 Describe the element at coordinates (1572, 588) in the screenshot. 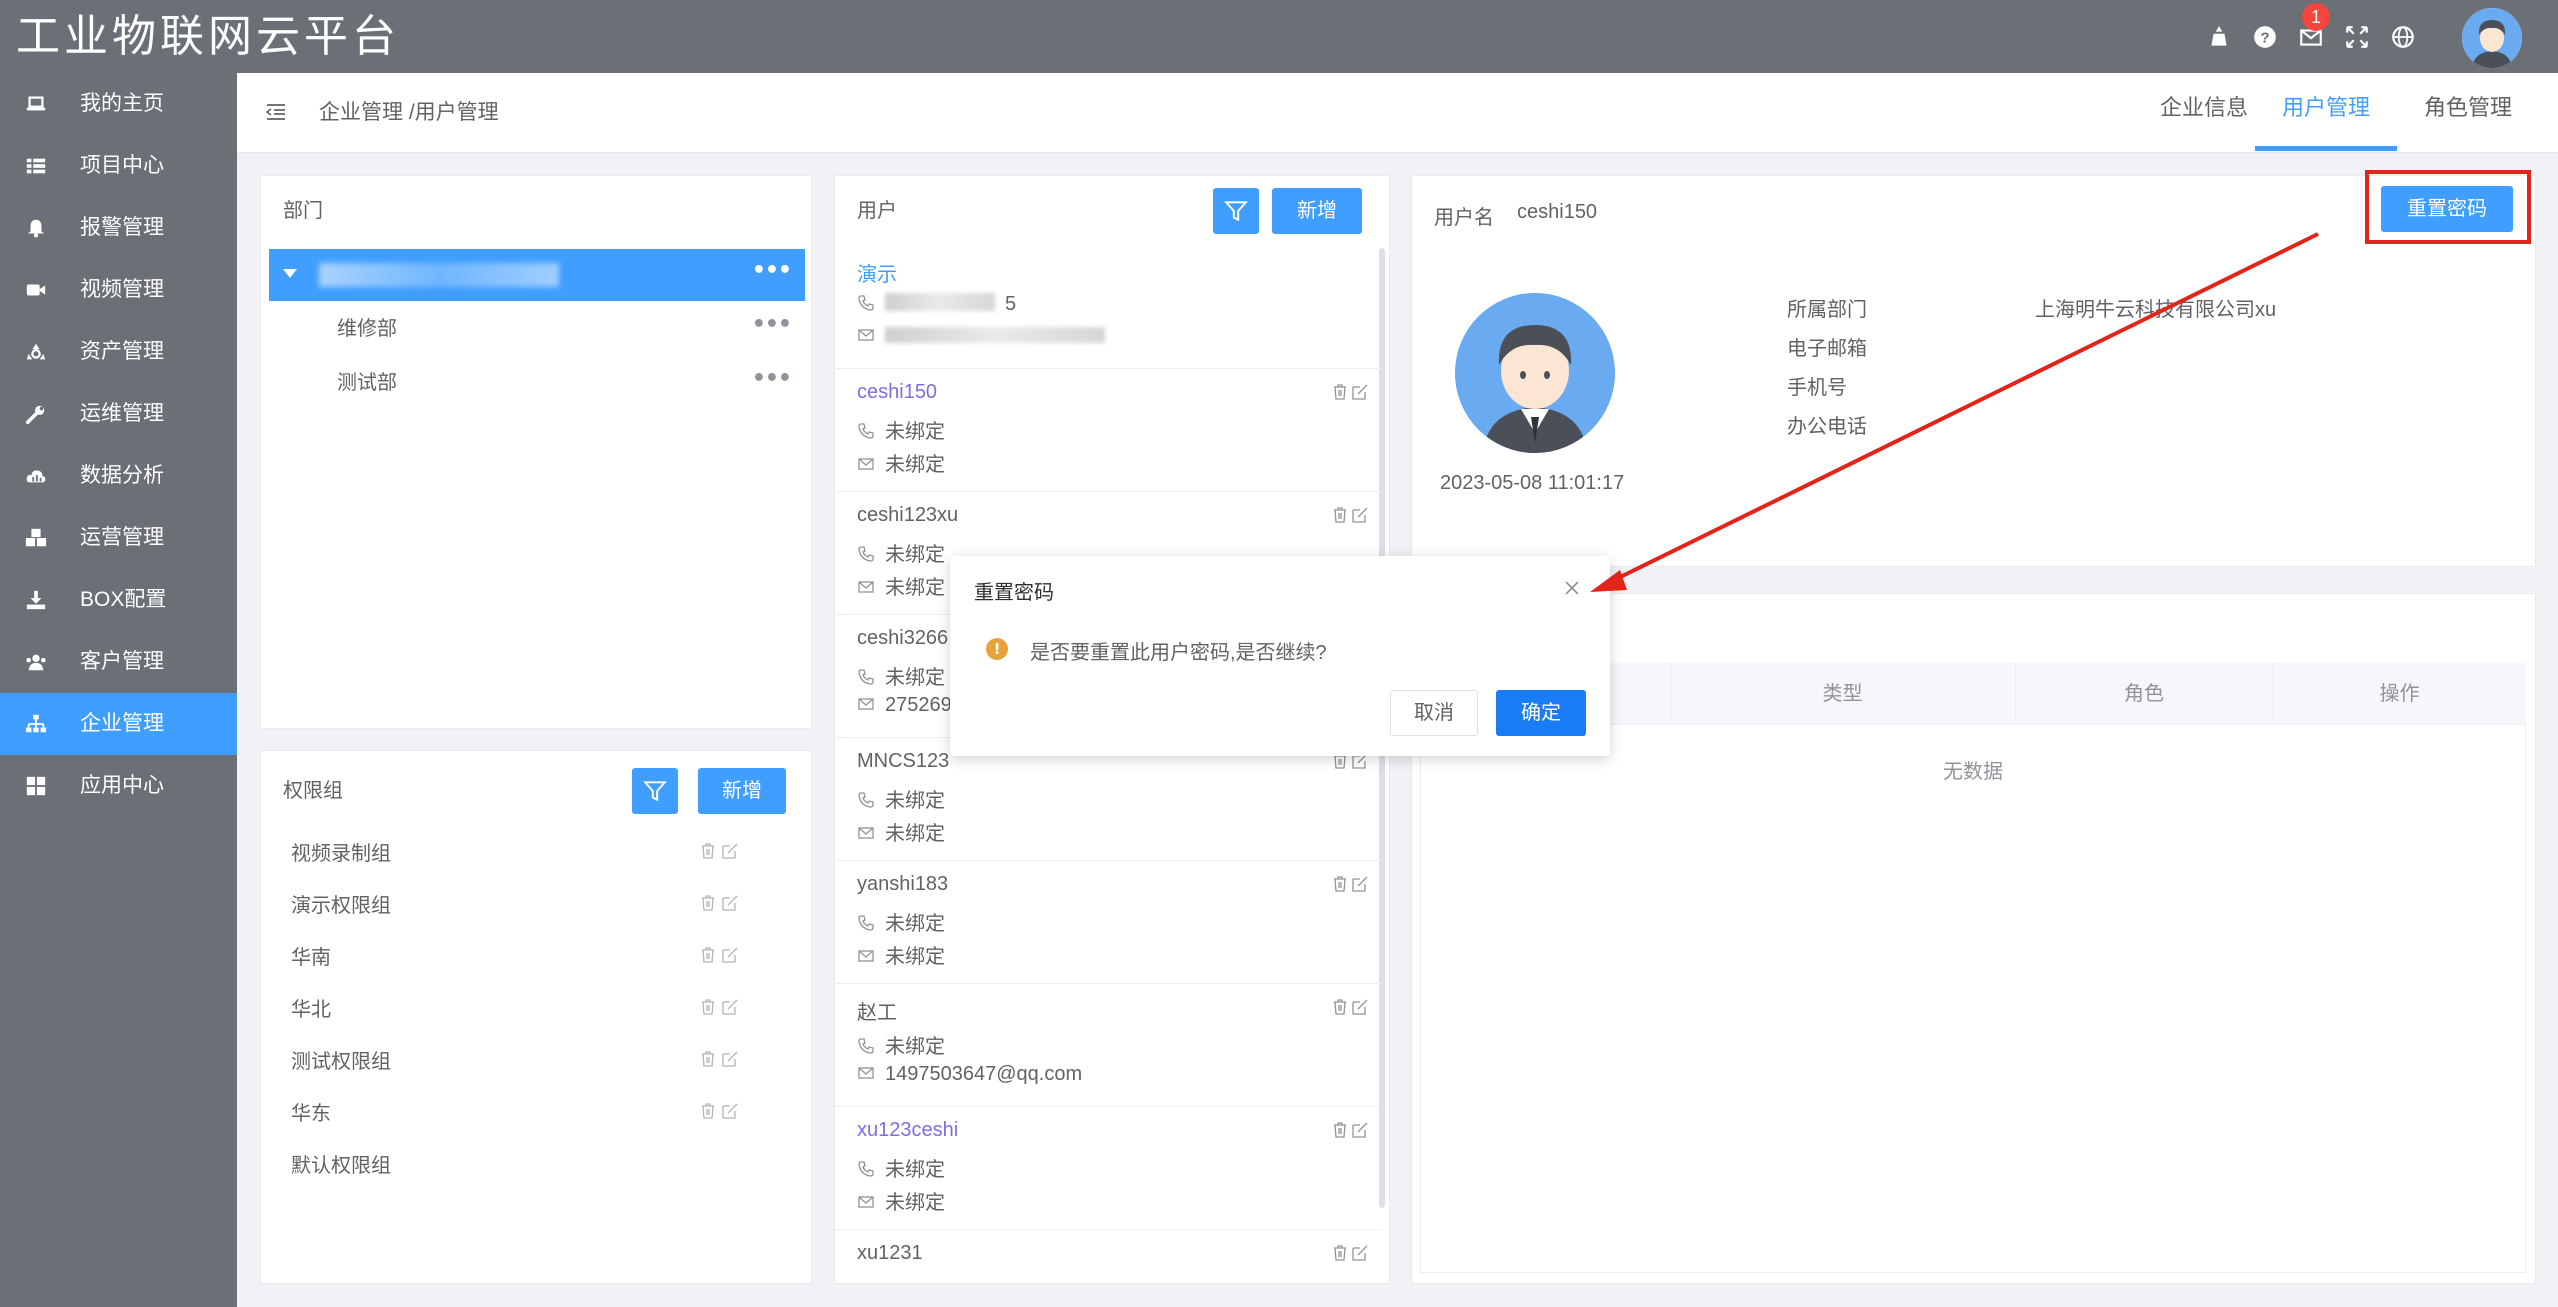

I see `close-icon` at that location.